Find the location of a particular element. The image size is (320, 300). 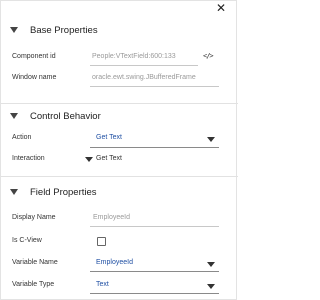

variable-type-underline is located at coordinates (154, 293).